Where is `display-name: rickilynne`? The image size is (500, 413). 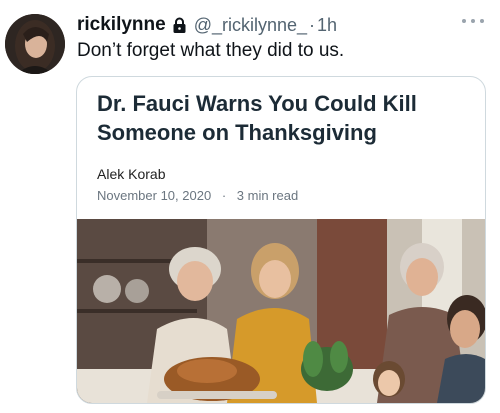
display-name: rickilynne is located at coordinates (121, 25).